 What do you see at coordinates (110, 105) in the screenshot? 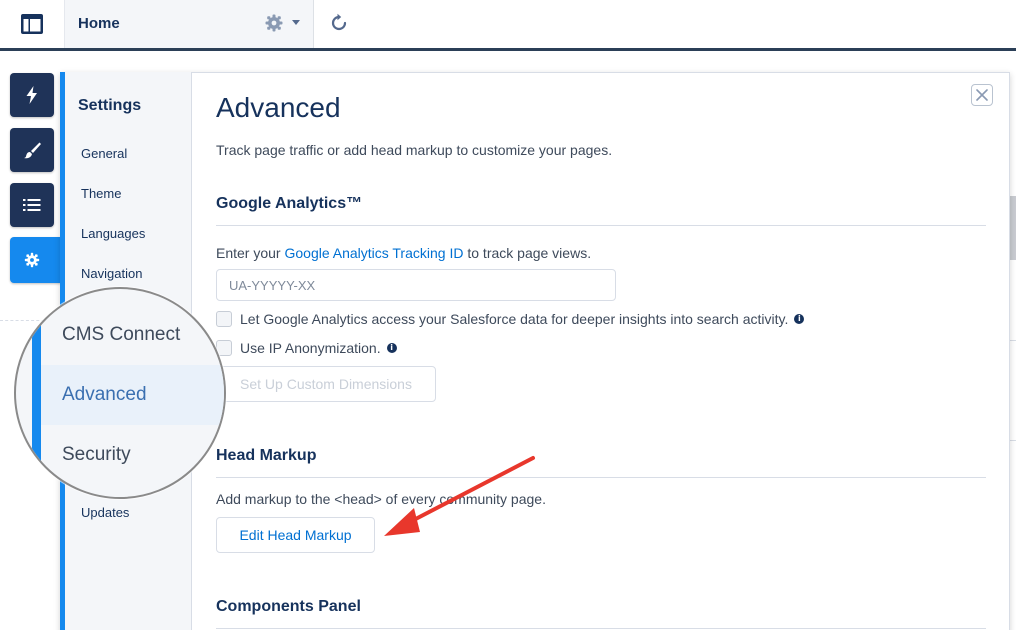
I see `settings-nav-title: Settings` at bounding box center [110, 105].